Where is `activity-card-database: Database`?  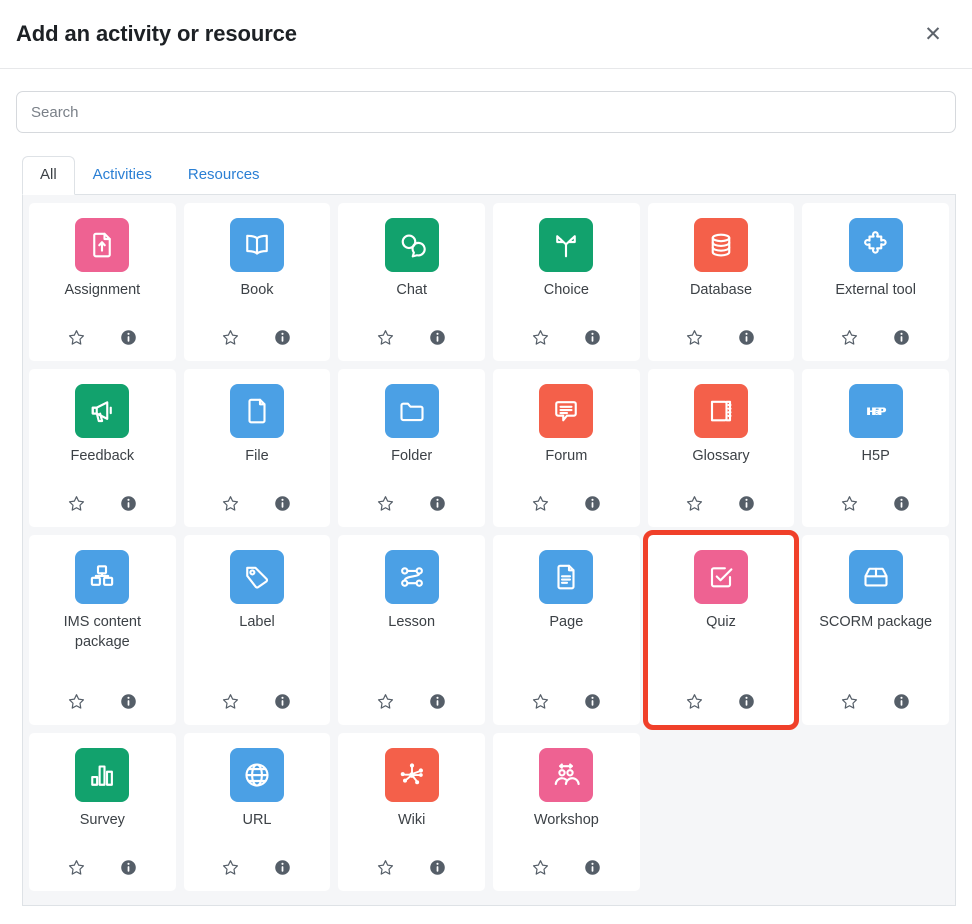
activity-card-database: Database is located at coordinates (721, 282).